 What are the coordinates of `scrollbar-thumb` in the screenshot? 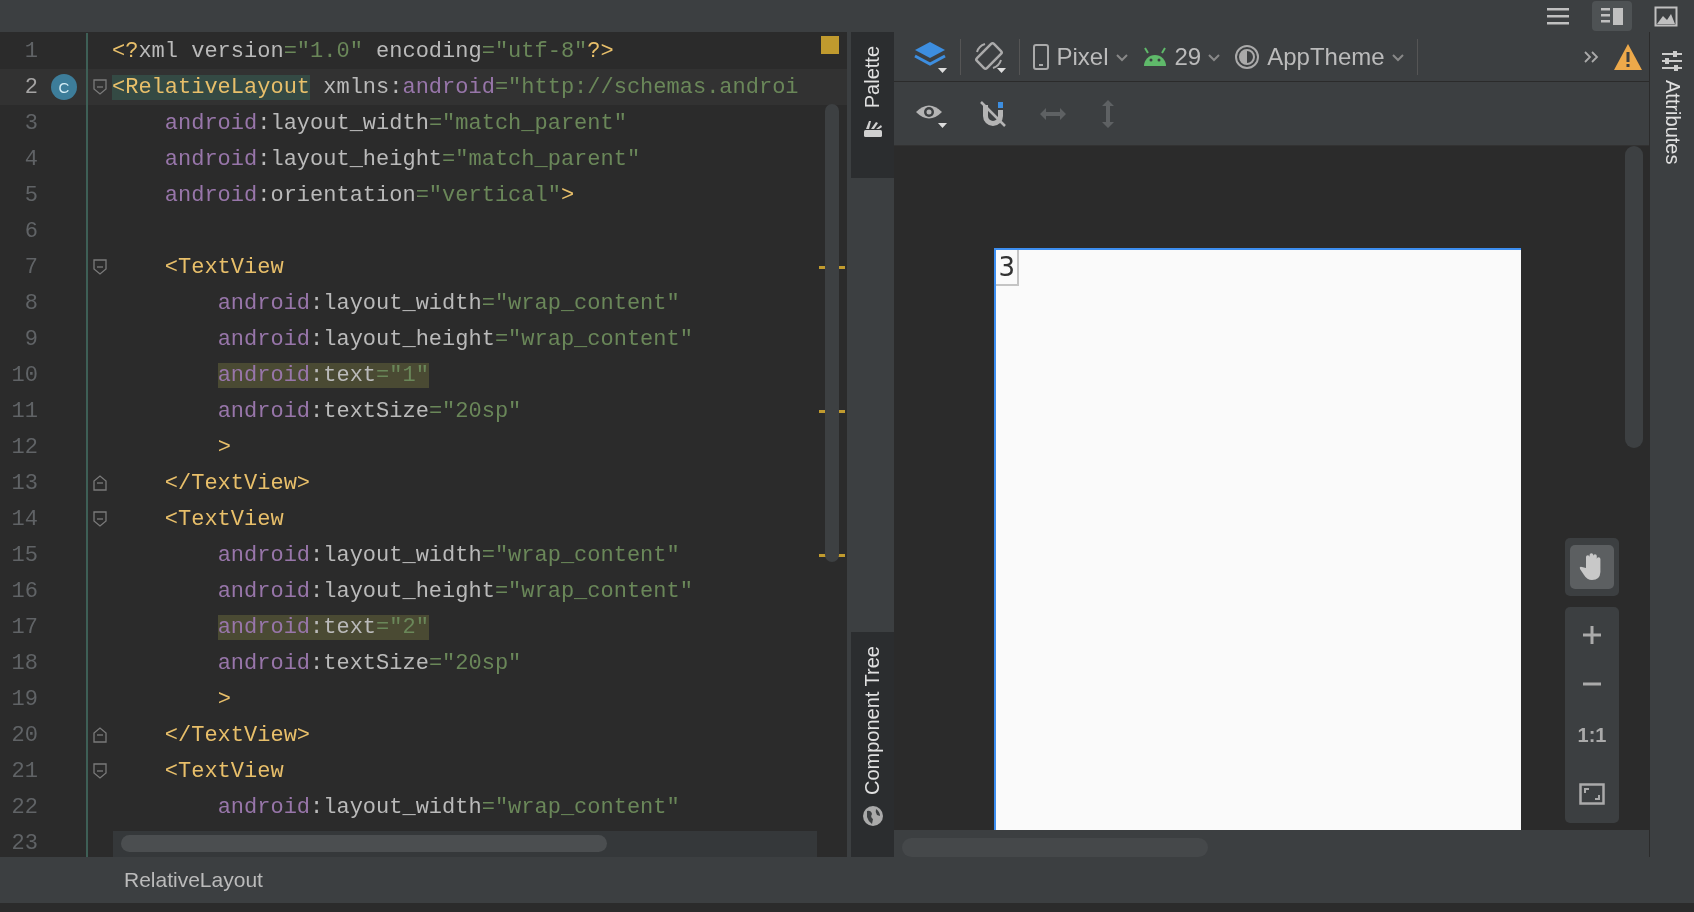 It's located at (832, 333).